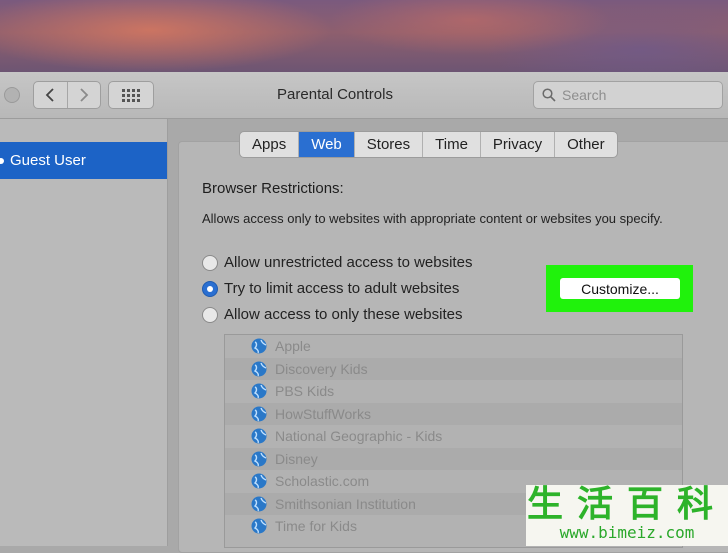  What do you see at coordinates (321, 368) in the screenshot?
I see `list-item-label: Discovery Kids` at bounding box center [321, 368].